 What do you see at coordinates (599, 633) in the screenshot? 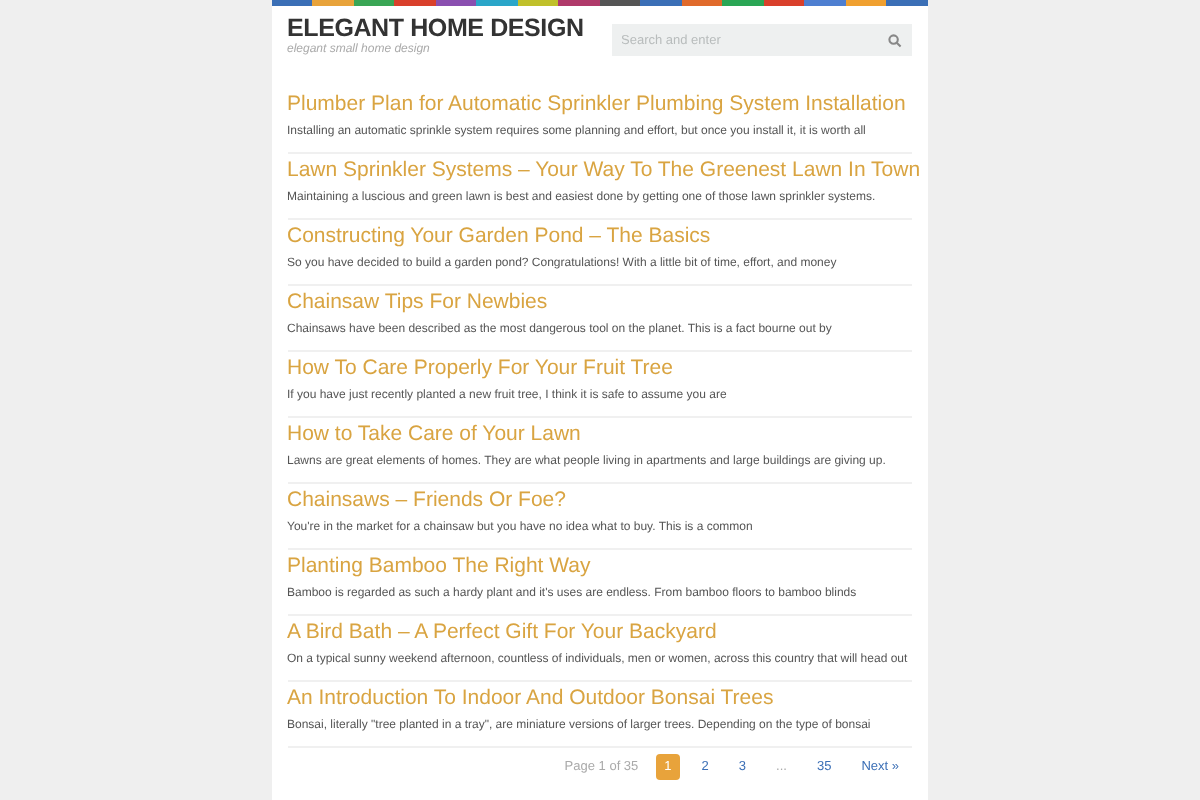
I see `post-title-link: A Bird Bath – A Perfect Gift For Your Backyard` at bounding box center [599, 633].